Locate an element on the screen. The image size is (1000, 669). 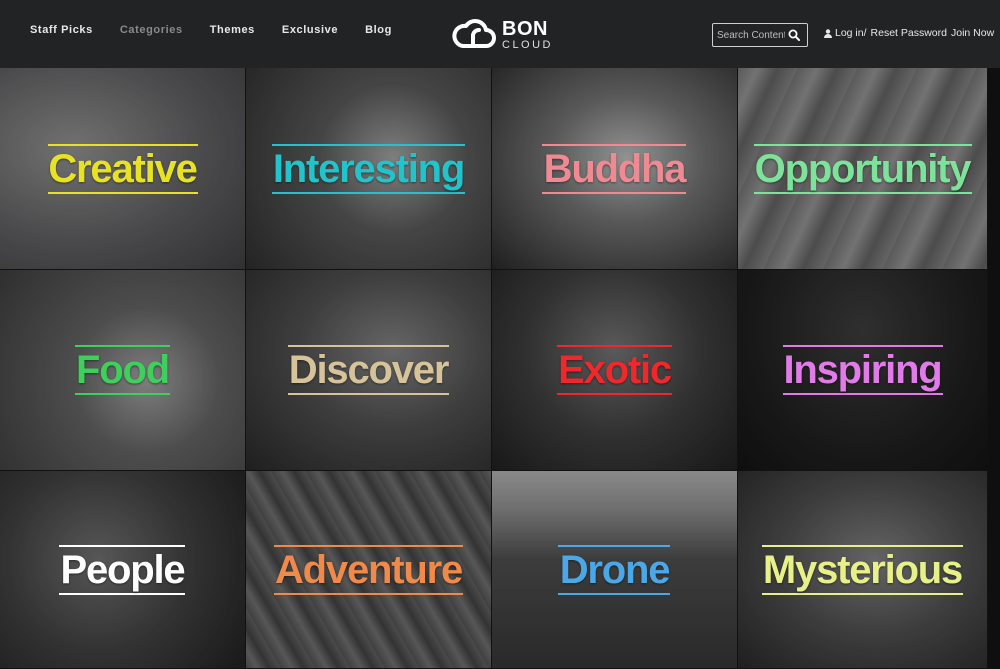
category-label: Discover is located at coordinates (368, 370).